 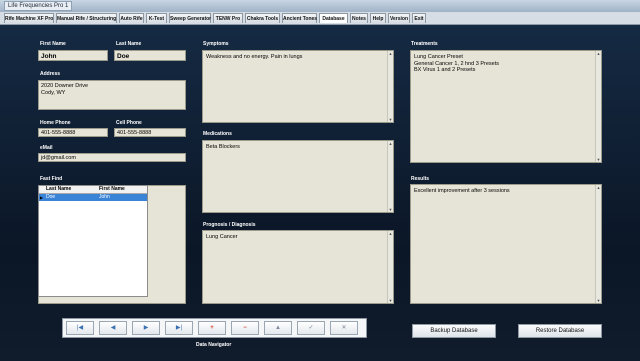 What do you see at coordinates (51, 179) in the screenshot?
I see `fast-find-label: Fast Find` at bounding box center [51, 179].